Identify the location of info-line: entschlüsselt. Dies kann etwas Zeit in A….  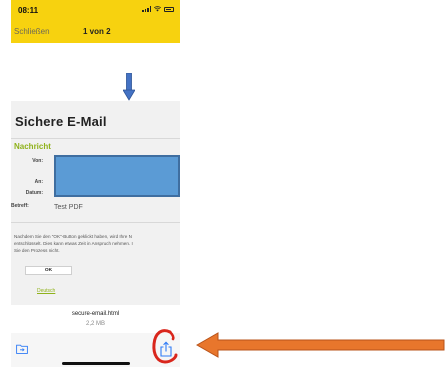
(73, 244).